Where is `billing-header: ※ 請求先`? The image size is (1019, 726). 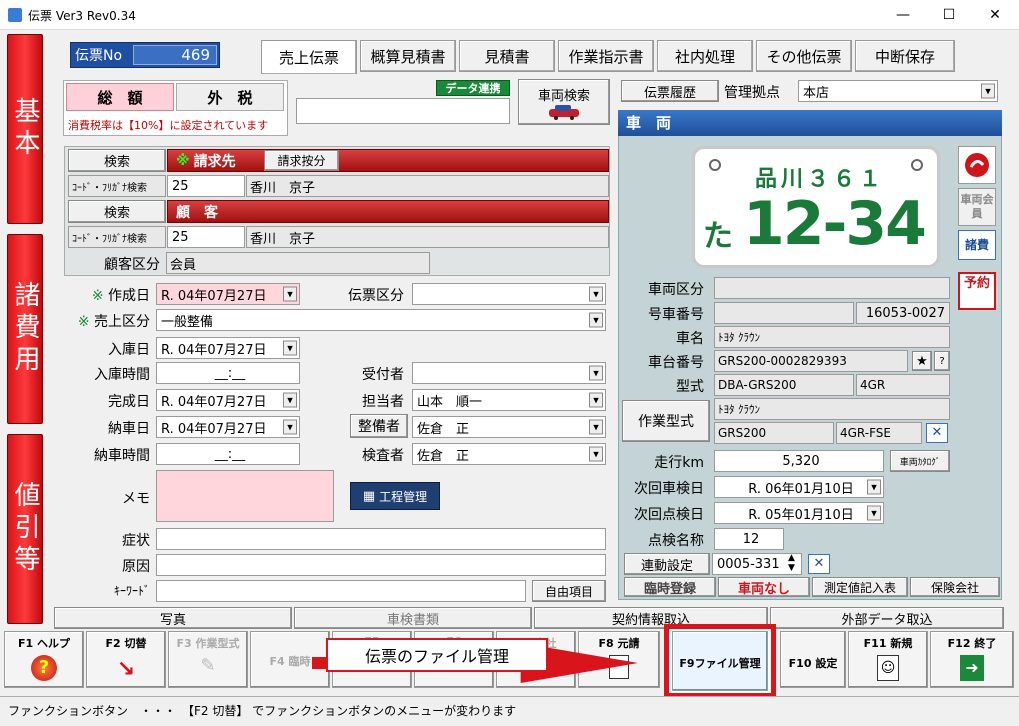 billing-header: ※ 請求先 is located at coordinates (388, 160).